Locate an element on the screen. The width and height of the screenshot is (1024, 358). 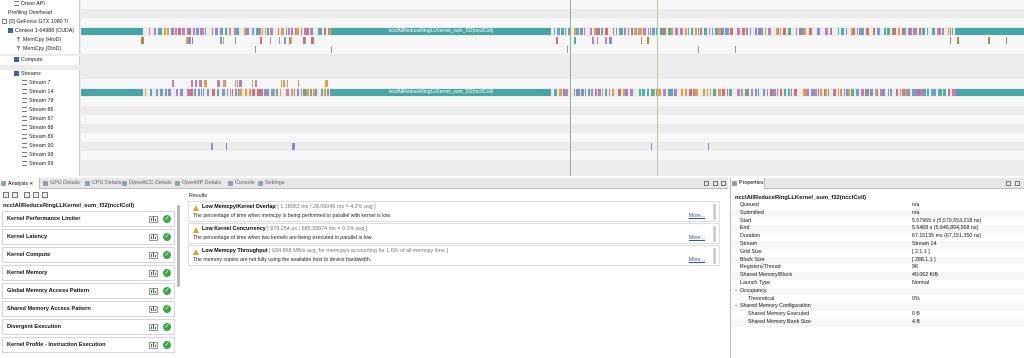
tab-settings: Settings is located at coordinates (274, 183).